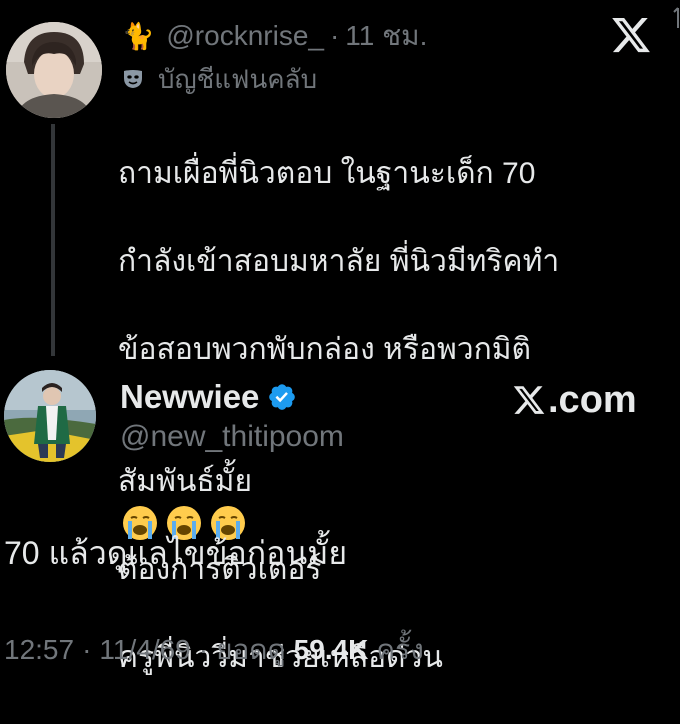  I want to click on tweet-text-fragment: สัมพันธ์มั้ย, so click(185, 481).